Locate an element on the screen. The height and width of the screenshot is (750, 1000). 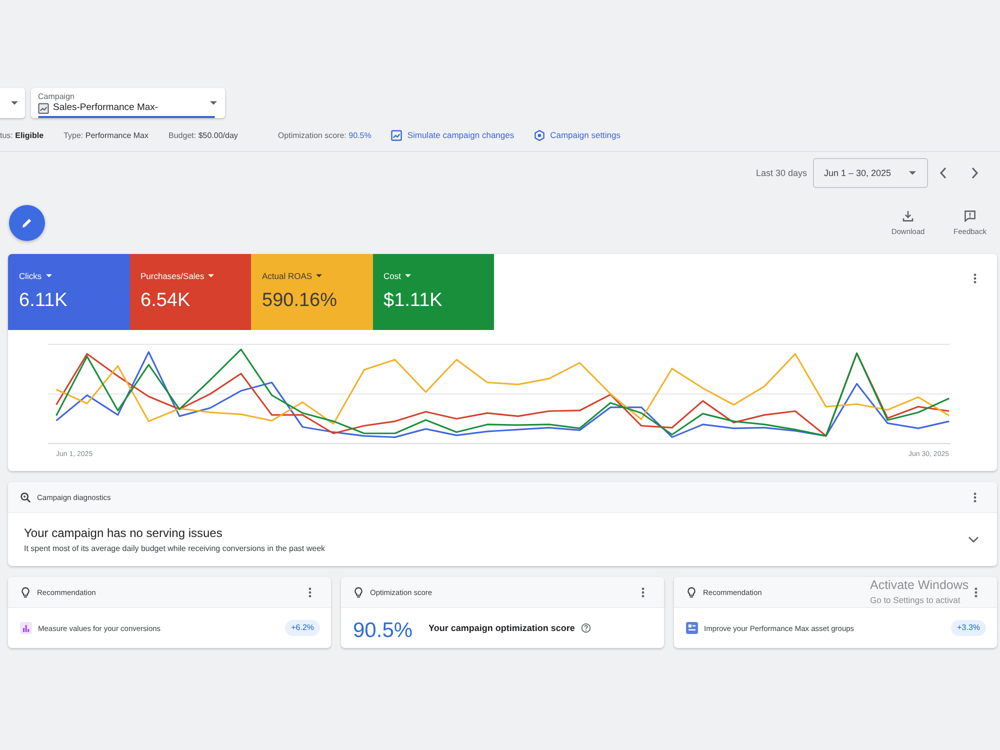
bar-chart-icon is located at coordinates (26, 628).